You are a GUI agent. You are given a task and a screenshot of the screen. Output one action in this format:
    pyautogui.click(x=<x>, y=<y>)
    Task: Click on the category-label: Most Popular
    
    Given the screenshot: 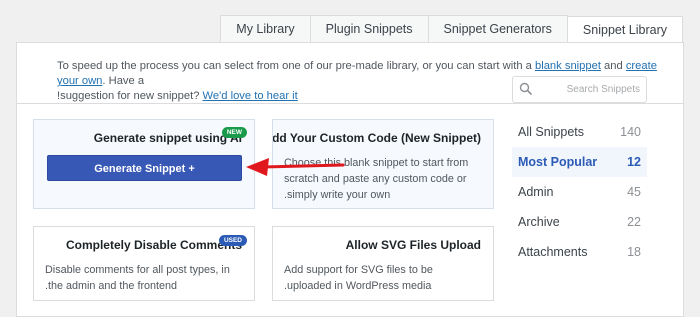 What is the action you would take?
    pyautogui.click(x=558, y=162)
    